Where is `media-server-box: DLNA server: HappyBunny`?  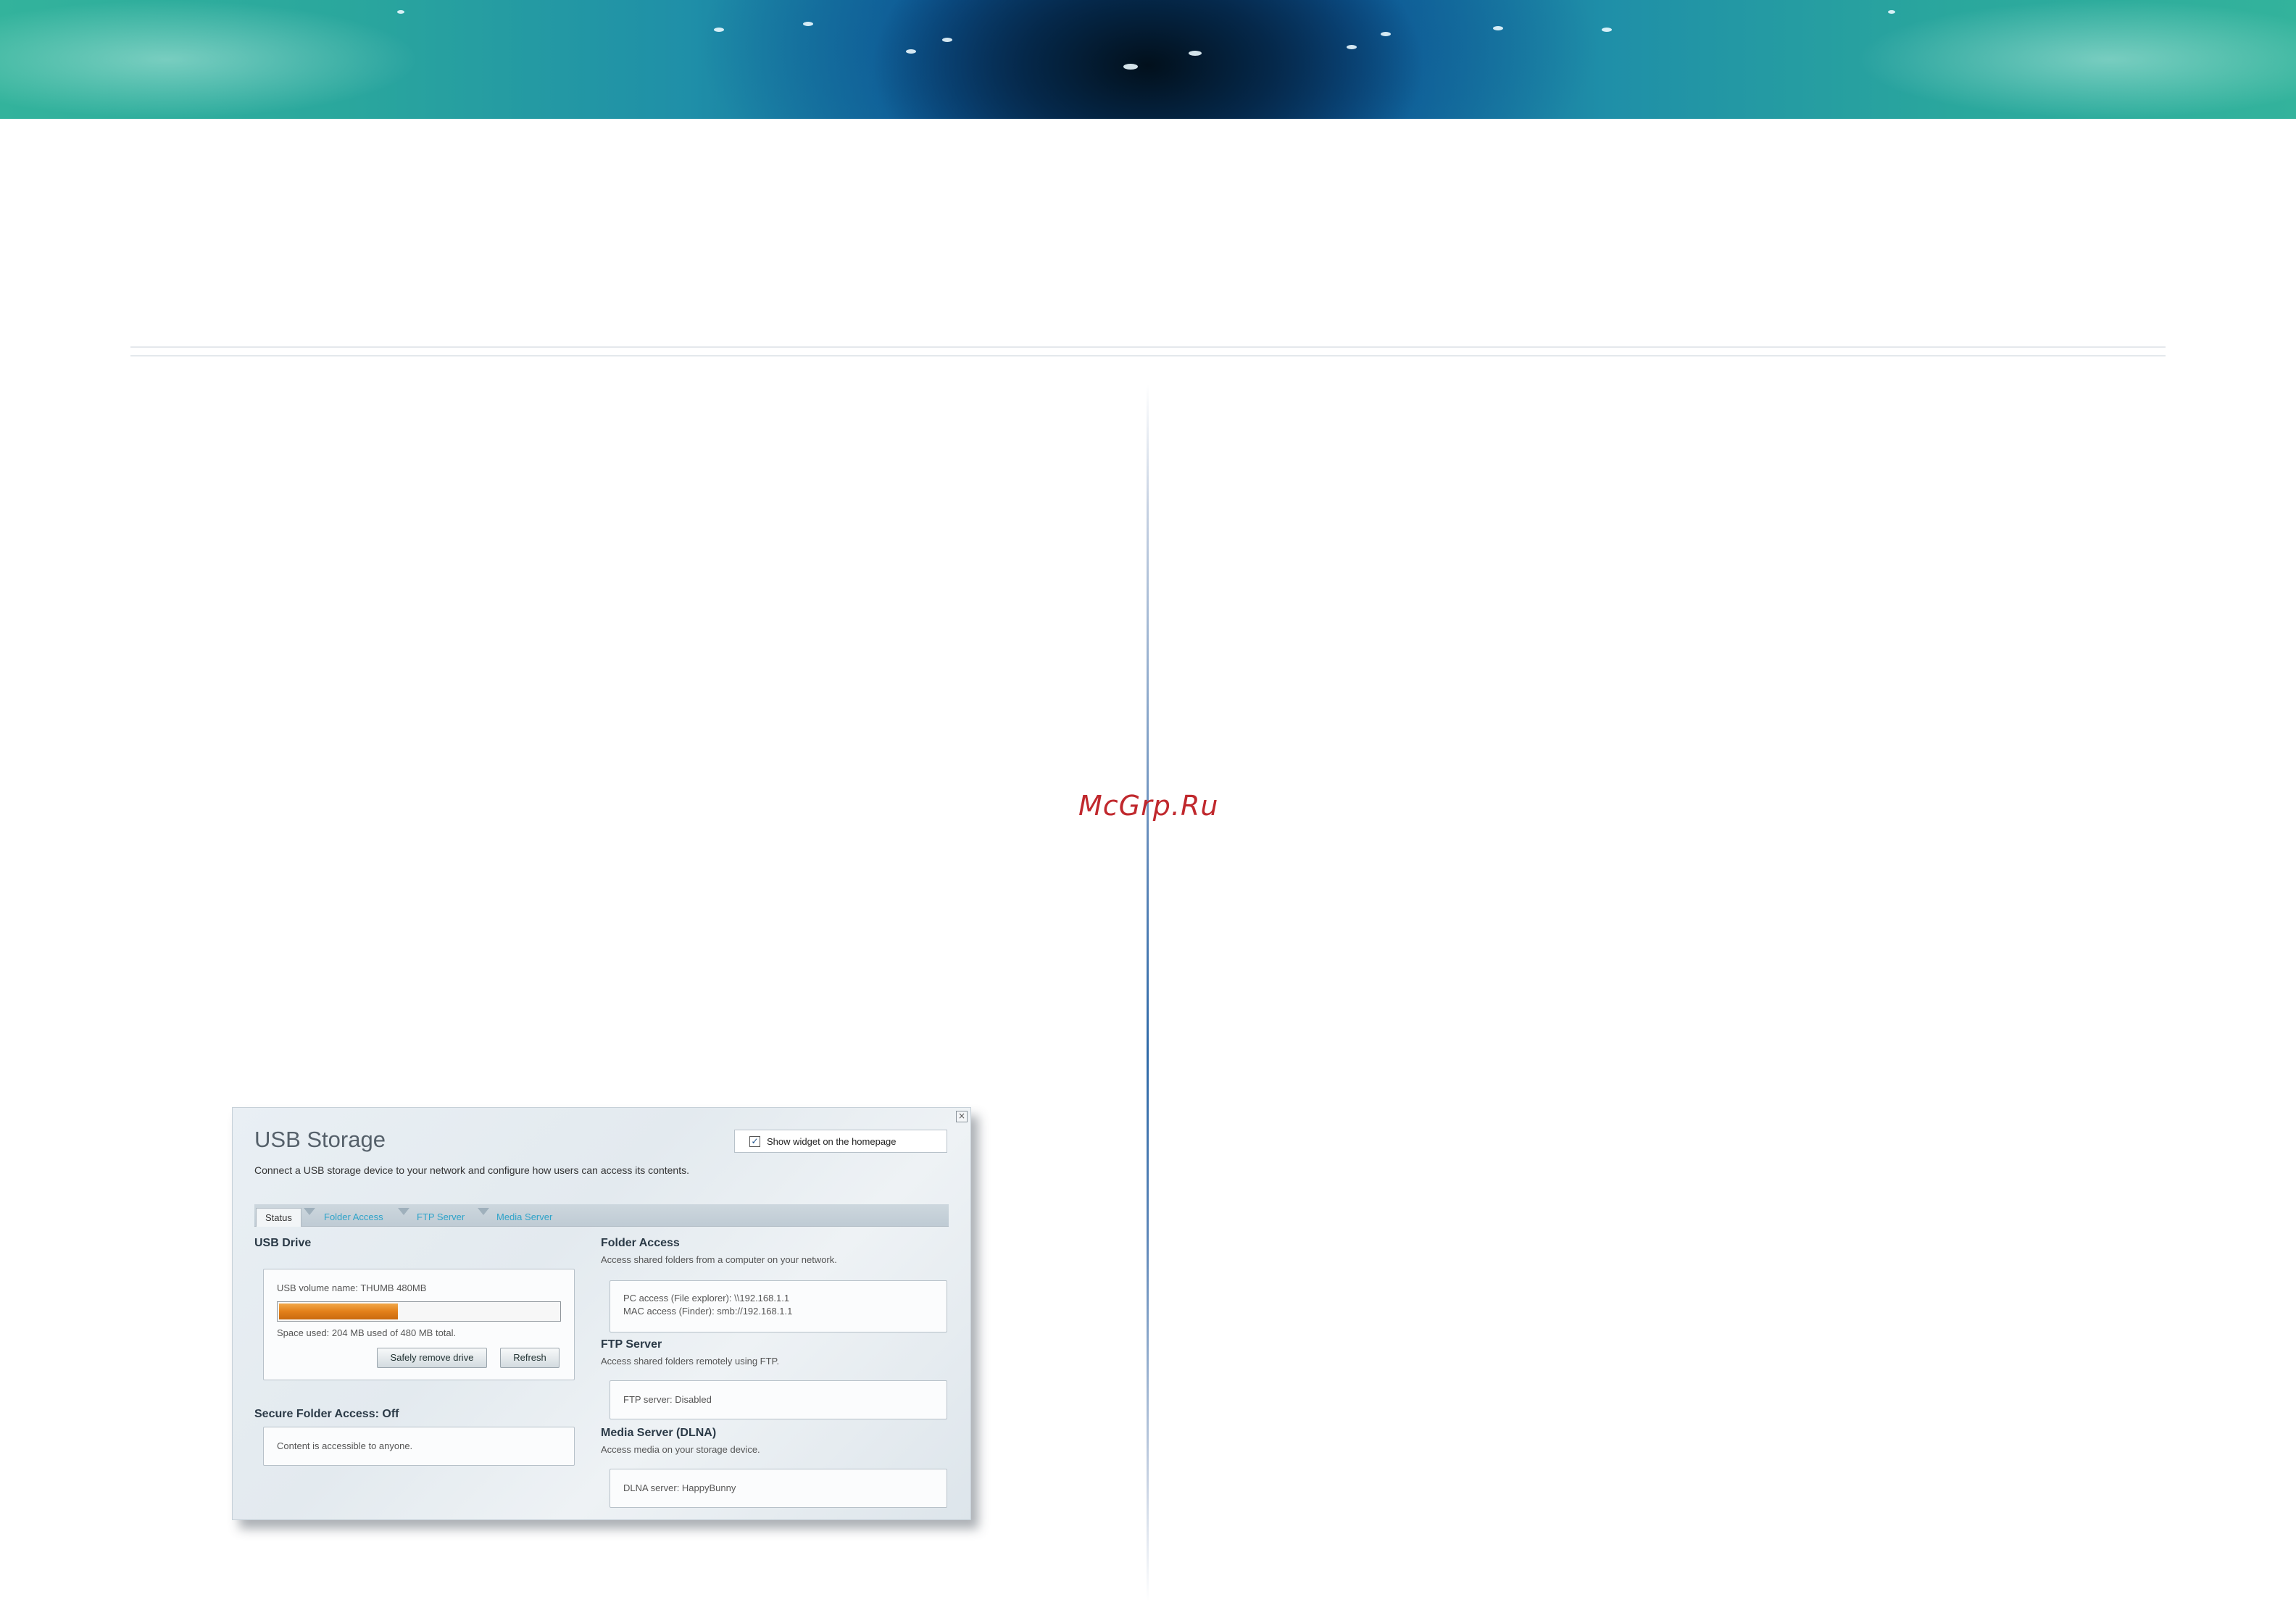 media-server-box: DLNA server: HappyBunny is located at coordinates (778, 1489).